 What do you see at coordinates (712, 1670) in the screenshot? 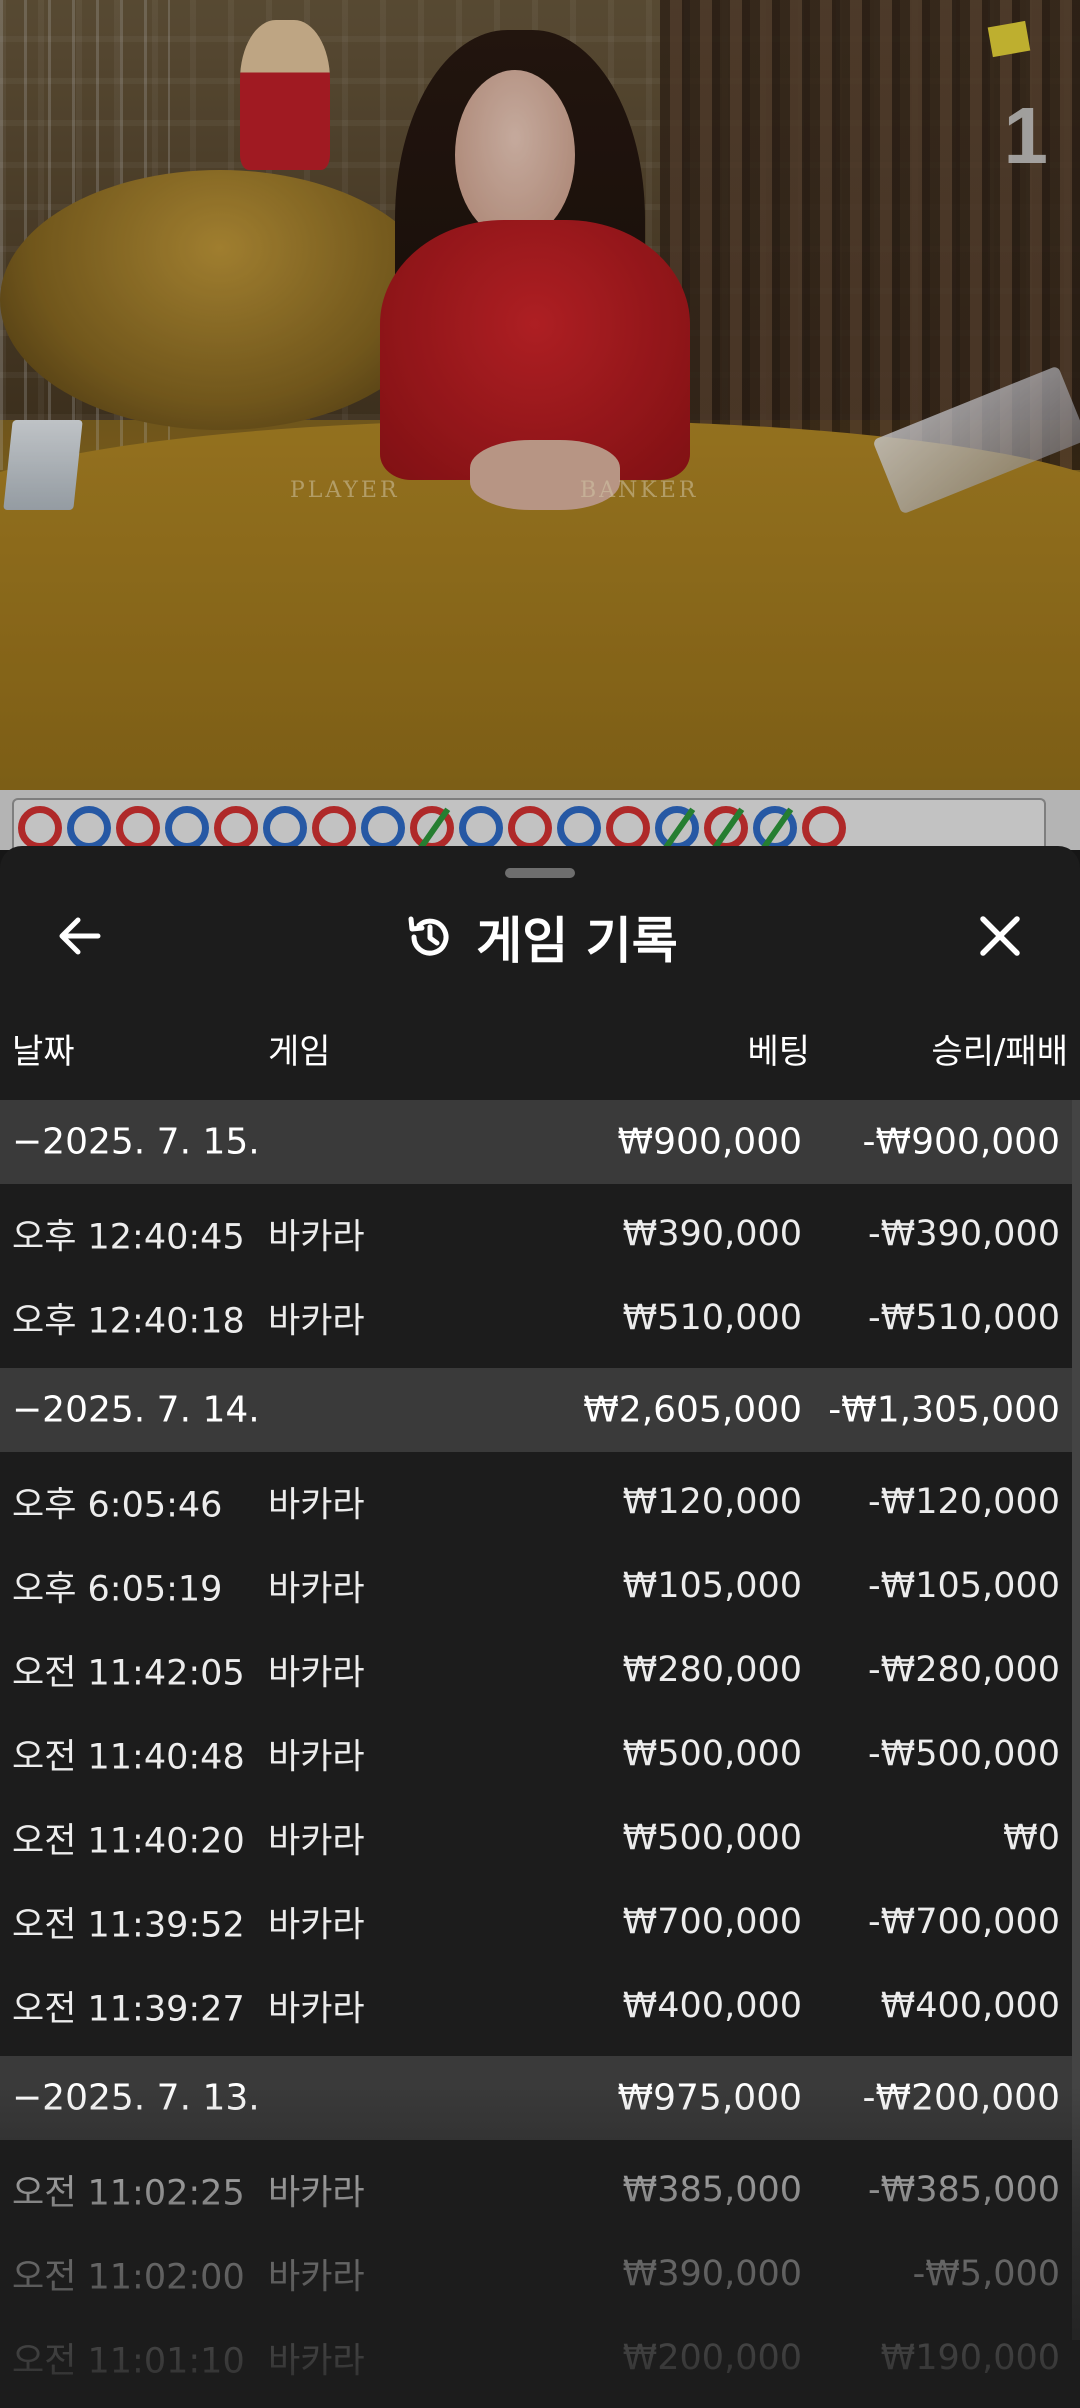
I see `row-bet: ₩280,000` at bounding box center [712, 1670].